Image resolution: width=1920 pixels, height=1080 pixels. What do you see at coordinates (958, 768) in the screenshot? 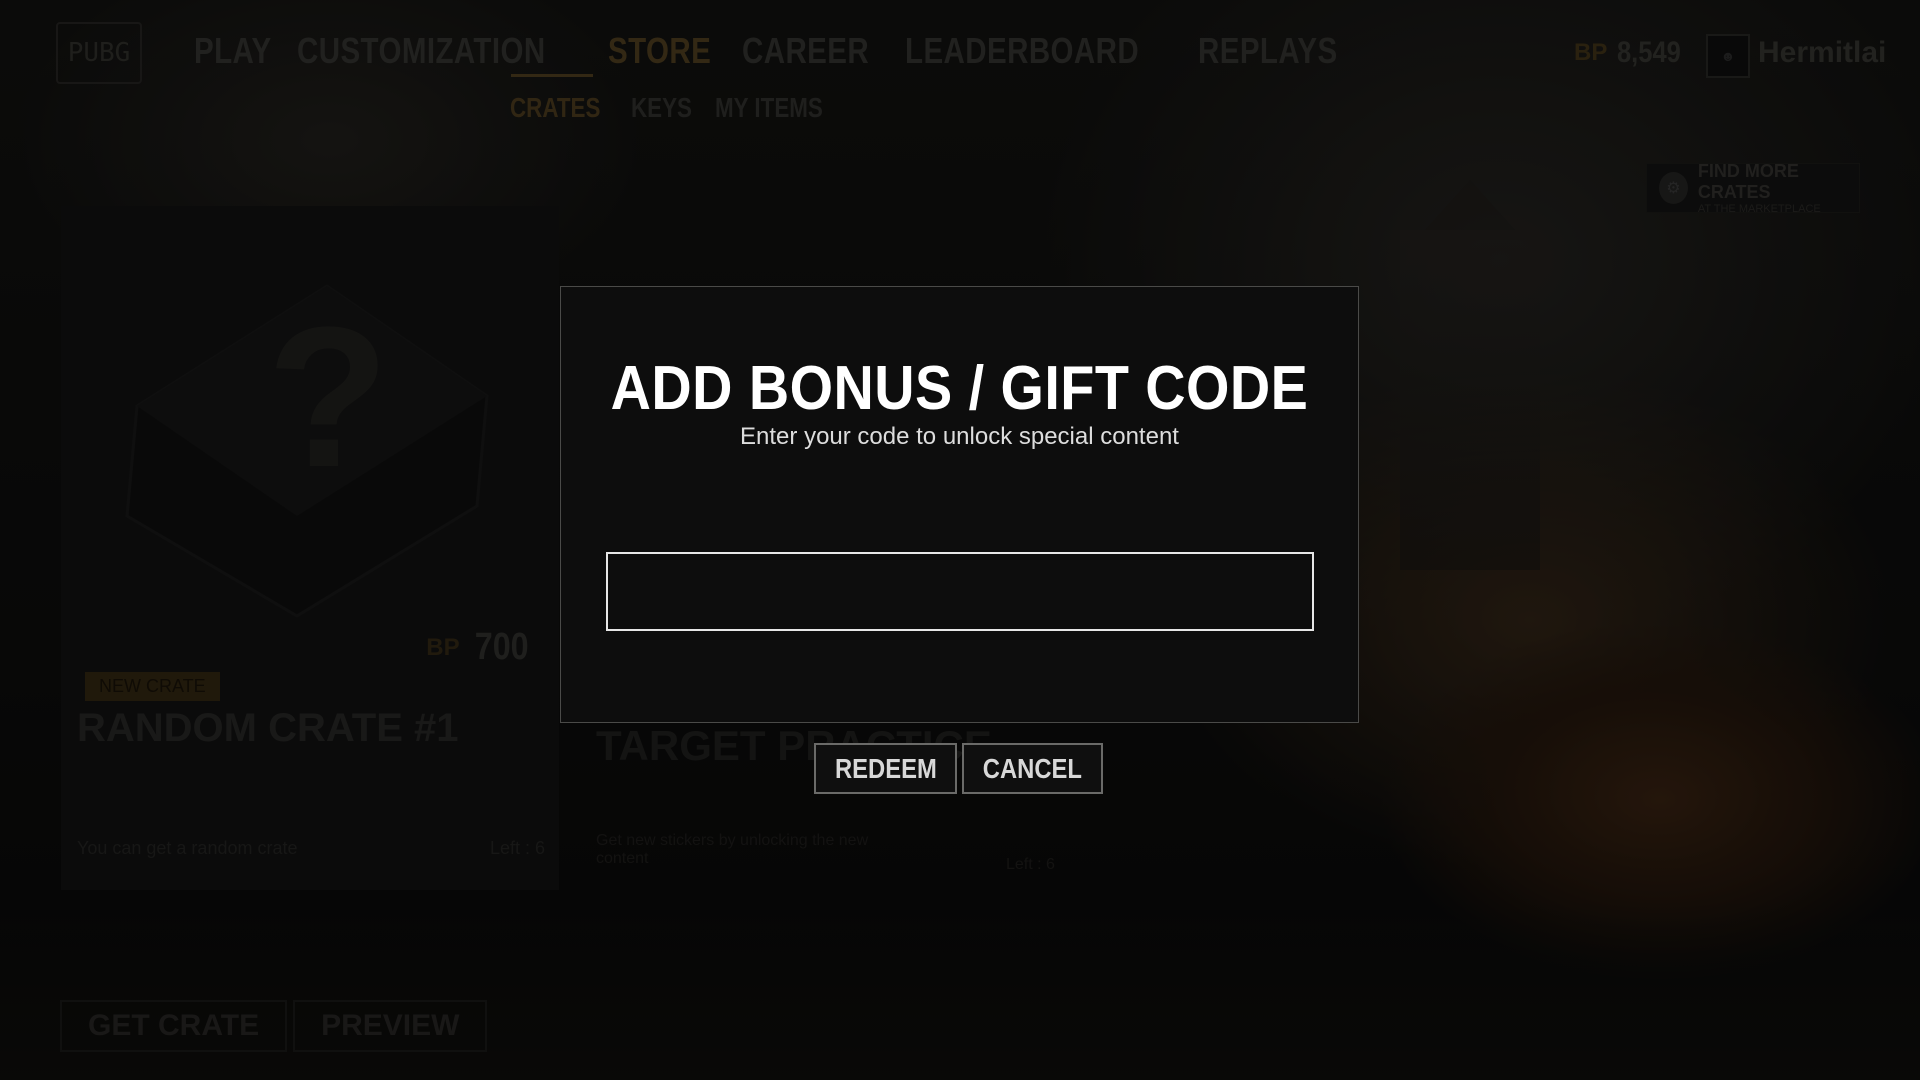
I see `dialog-buttons: REDEEM CANCEL` at bounding box center [958, 768].